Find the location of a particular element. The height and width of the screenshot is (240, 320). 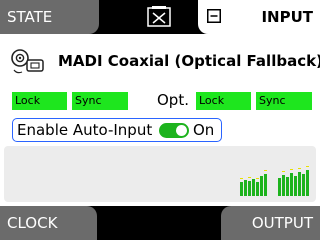

bottom-bar: CLOCK OUTPUT is located at coordinates (160, 223).